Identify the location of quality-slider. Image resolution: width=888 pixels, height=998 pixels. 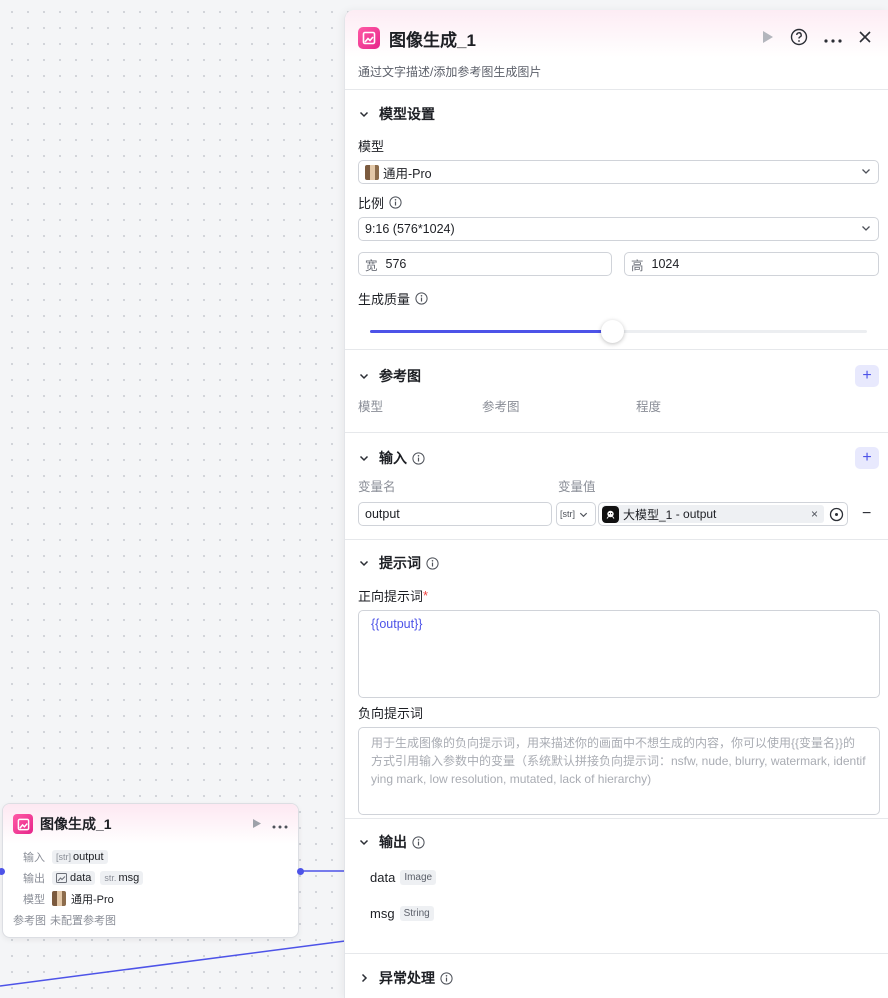
(618, 331).